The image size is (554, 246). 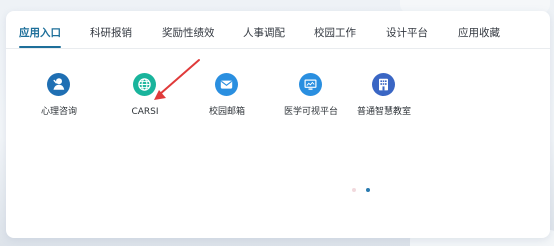 I want to click on globe-icon, so click(x=144, y=84).